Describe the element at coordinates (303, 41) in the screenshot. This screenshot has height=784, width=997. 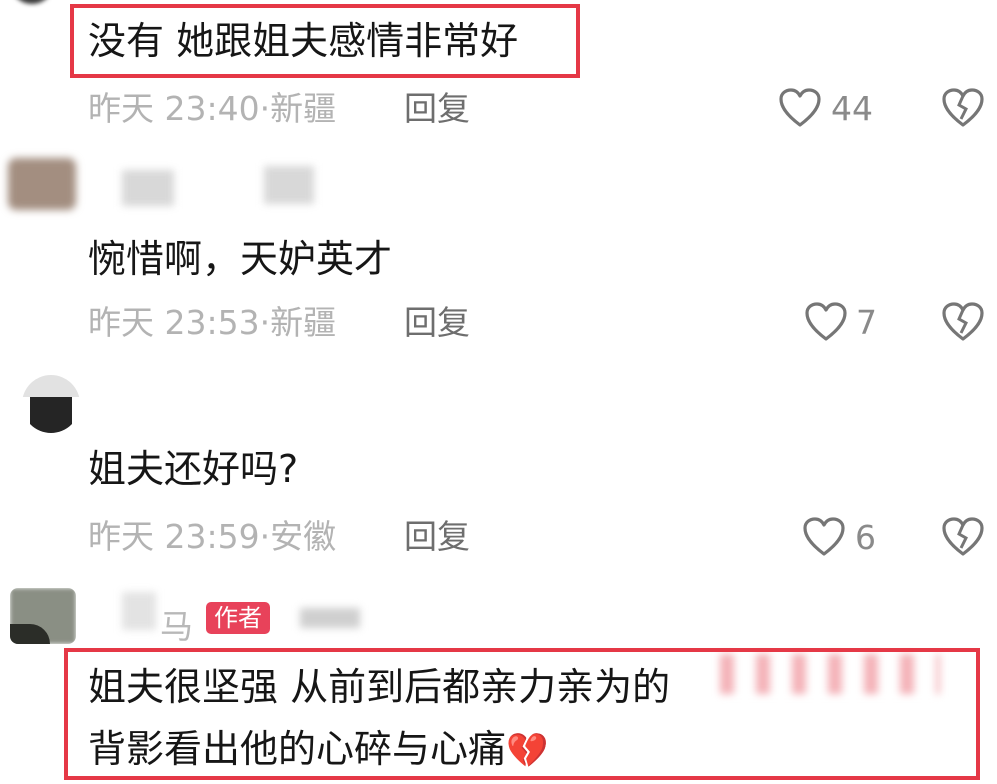
I see `comment-text: 没有 她跟姐夫感情非常好` at that location.